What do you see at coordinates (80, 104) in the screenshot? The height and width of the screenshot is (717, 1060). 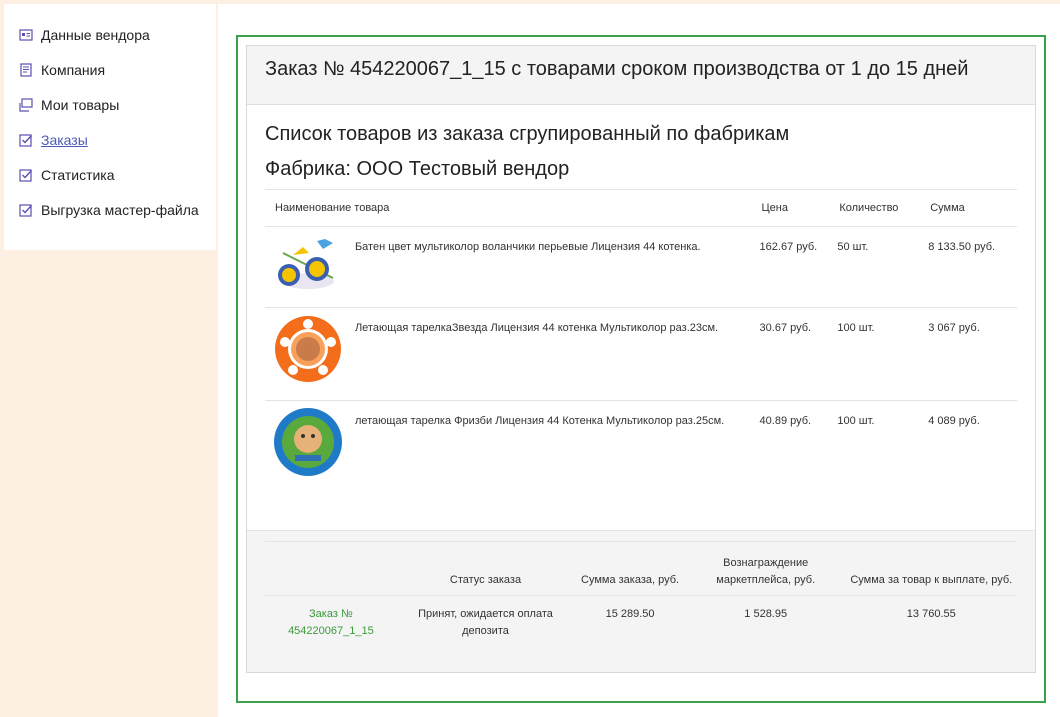 I see `sidebar-item-label: Мои товары` at bounding box center [80, 104].